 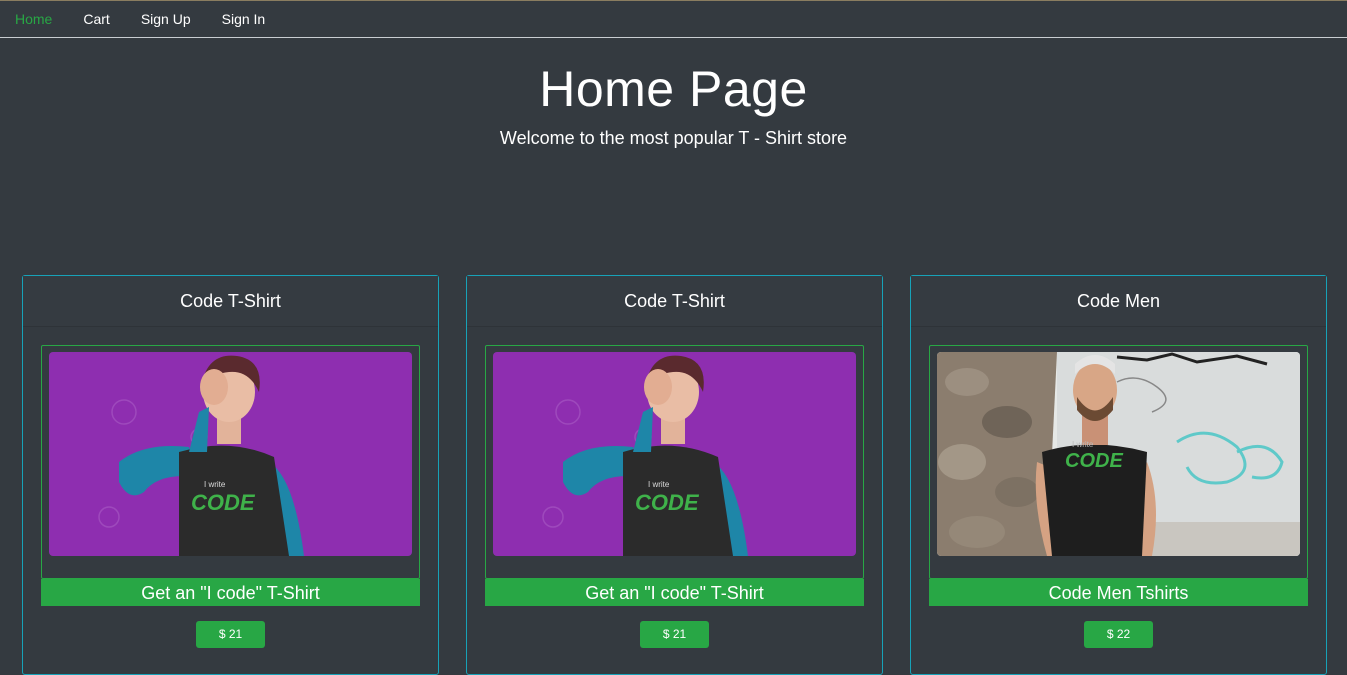 I want to click on product-title: Code Men Tshirts, so click(x=1118, y=592).